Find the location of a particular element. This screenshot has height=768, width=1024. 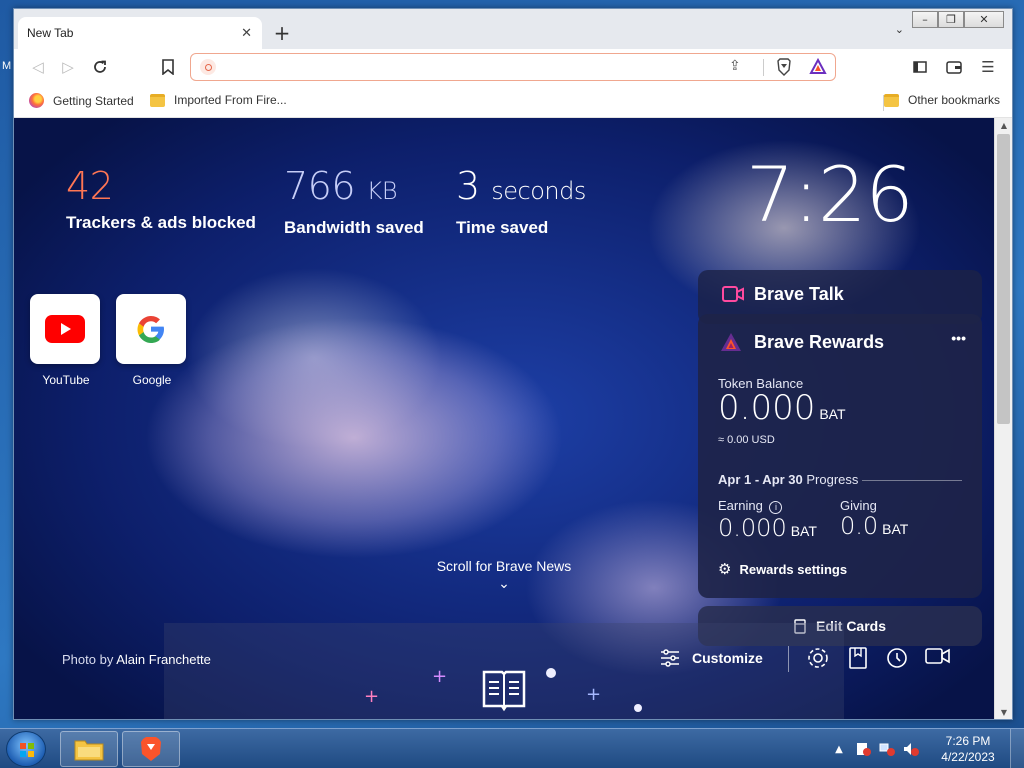

decoration-dot is located at coordinates (638, 708).